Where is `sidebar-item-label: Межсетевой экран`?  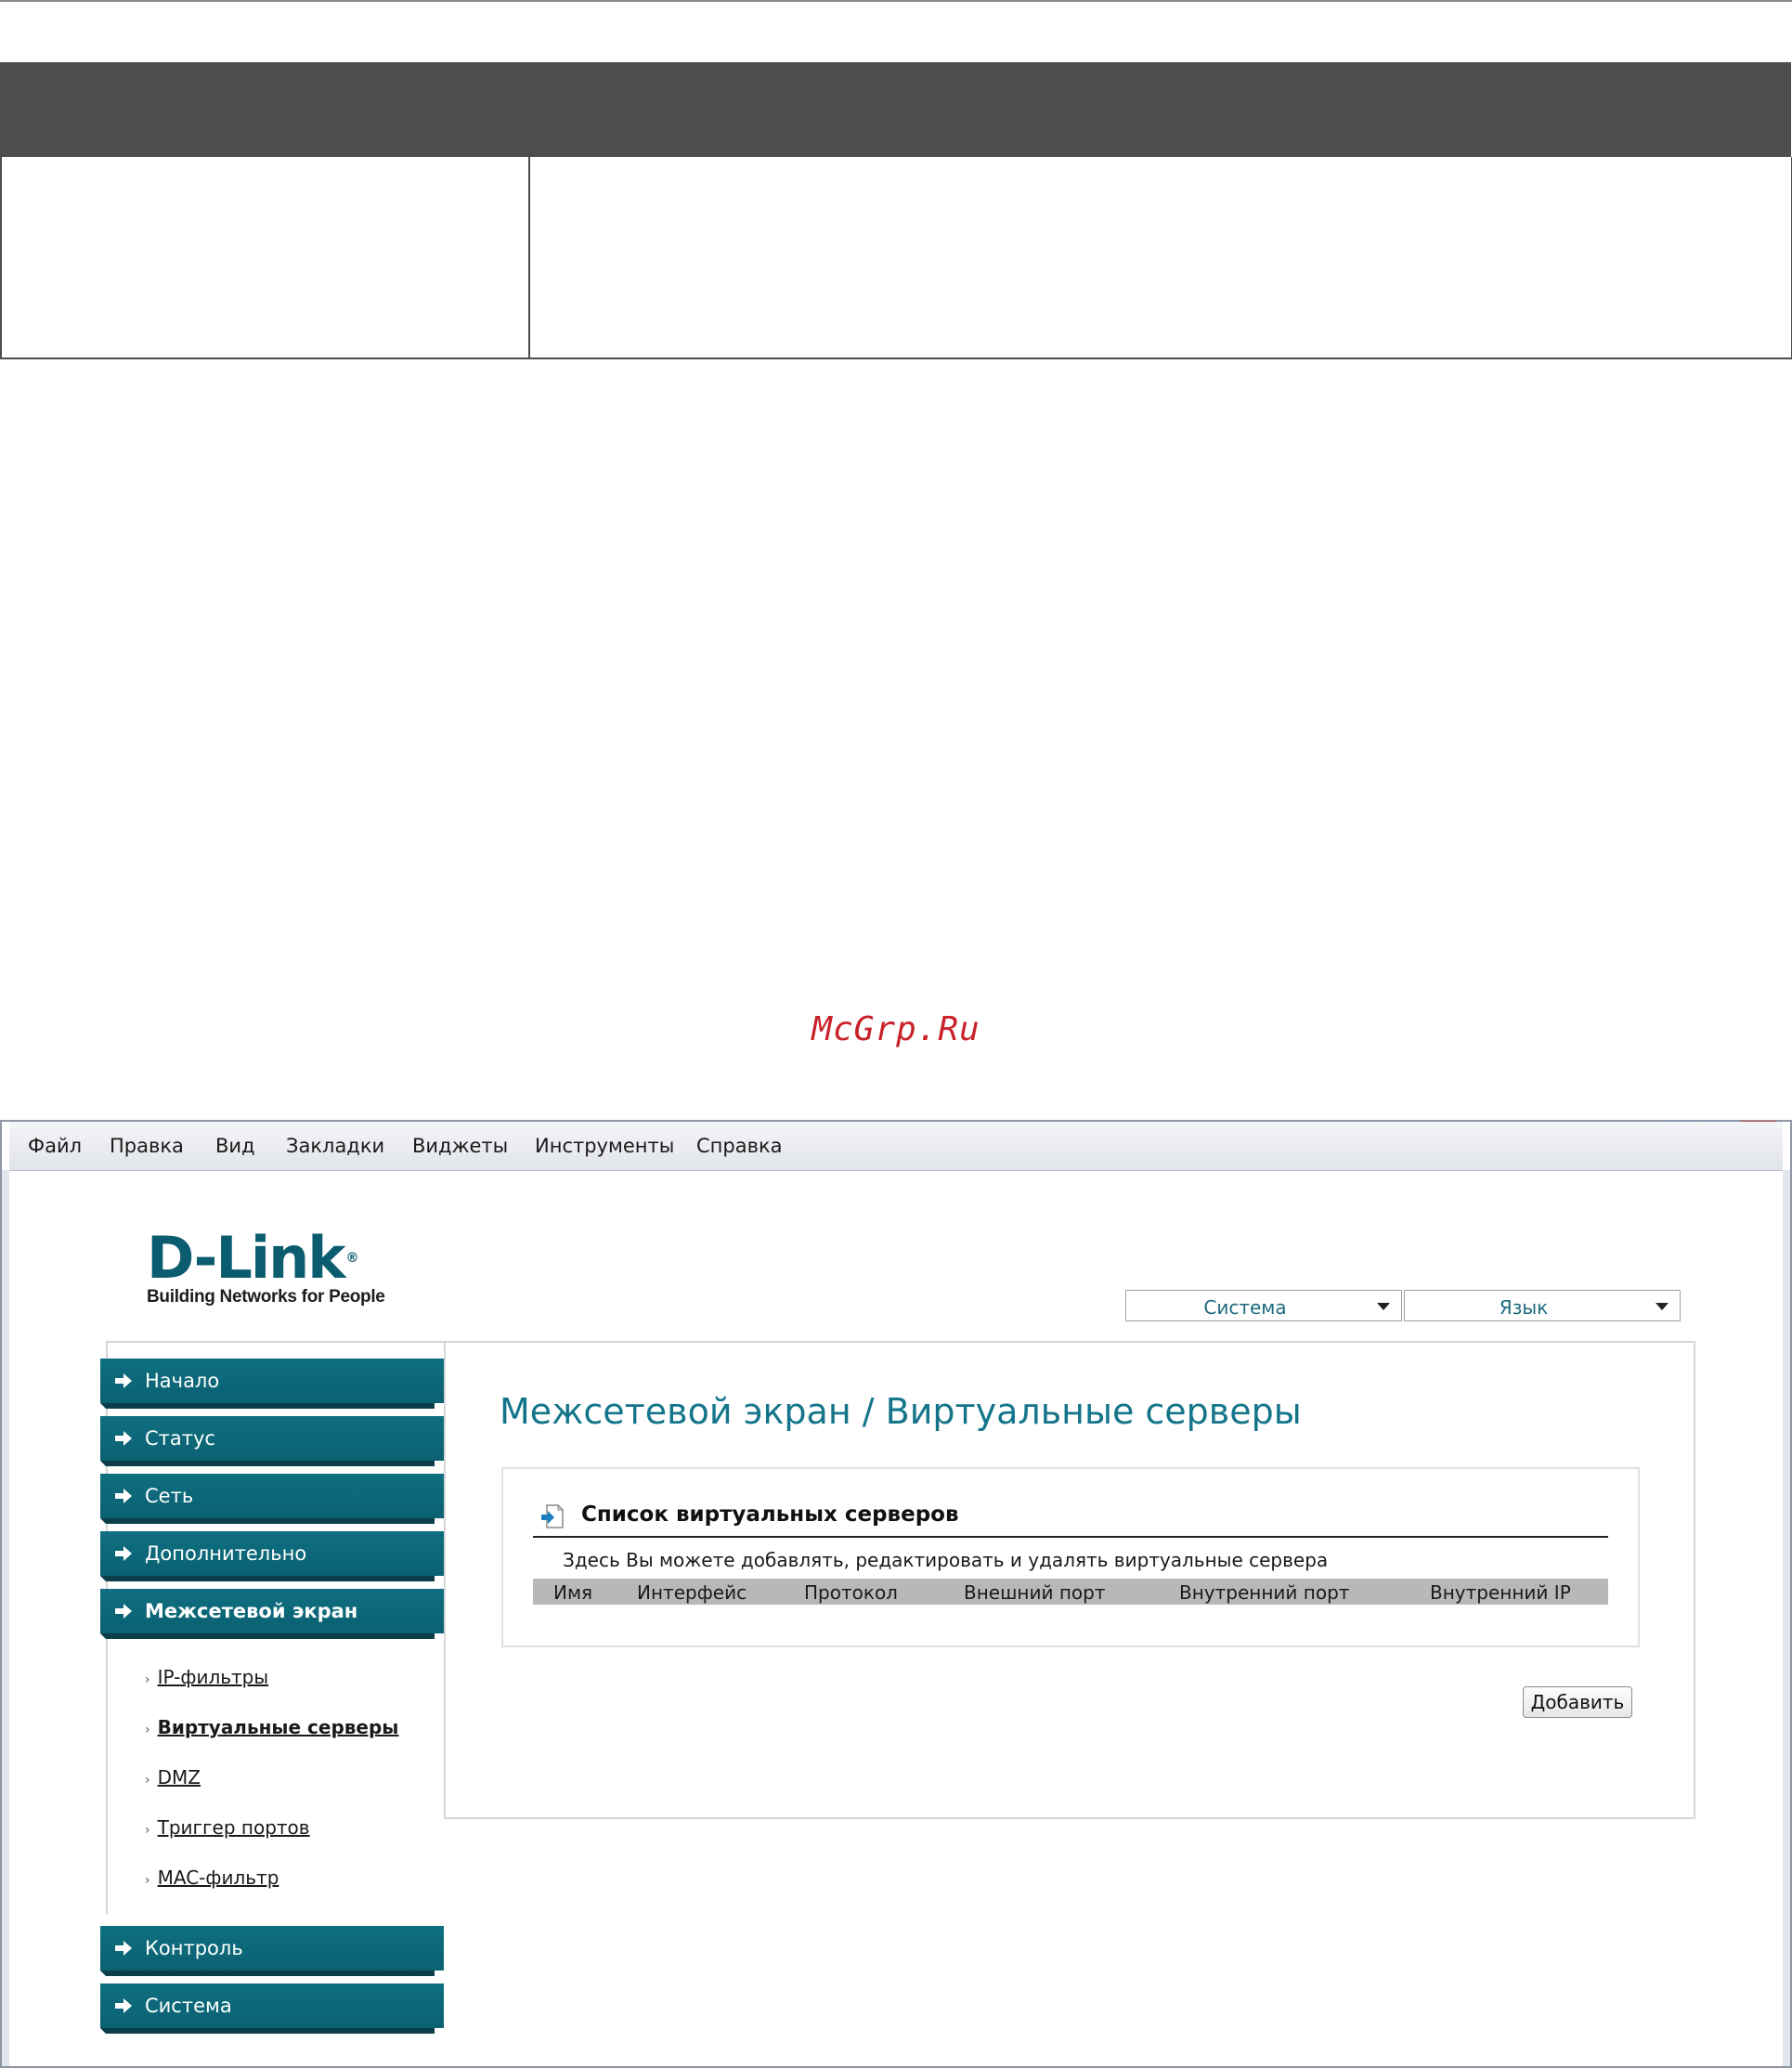
sidebar-item-label: Межсетевой экран is located at coordinates (251, 1611).